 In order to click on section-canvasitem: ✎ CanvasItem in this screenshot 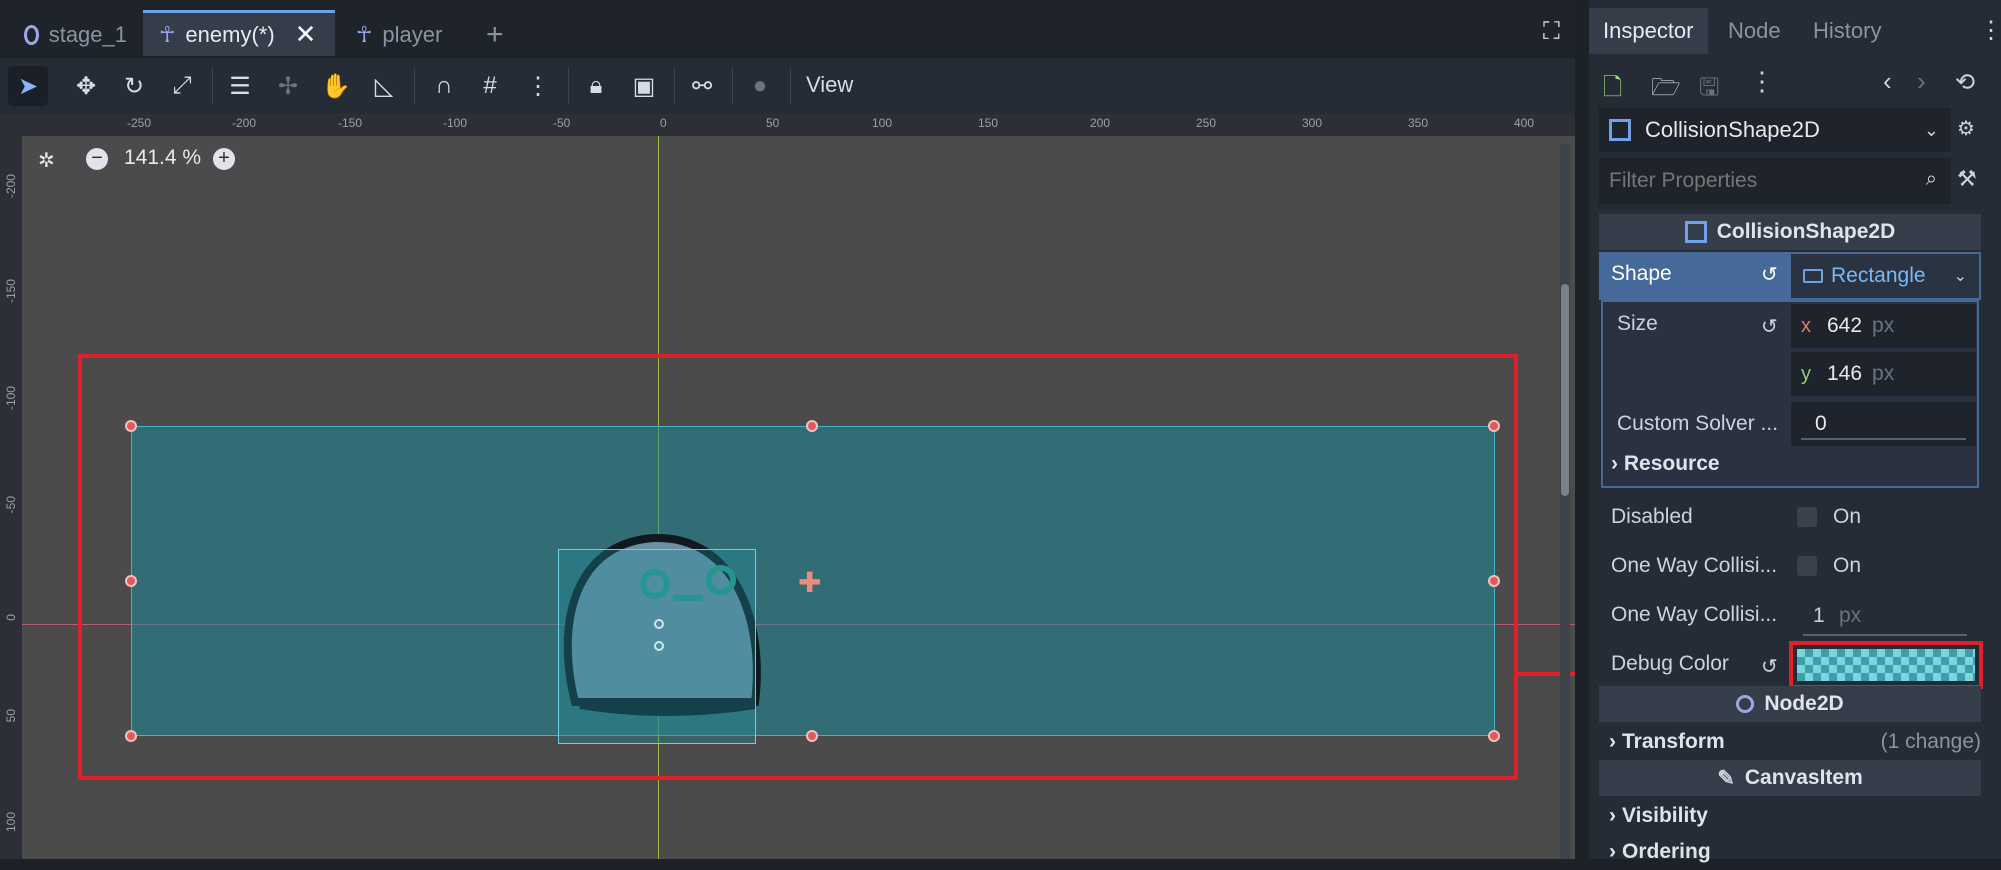, I will do `click(1790, 778)`.